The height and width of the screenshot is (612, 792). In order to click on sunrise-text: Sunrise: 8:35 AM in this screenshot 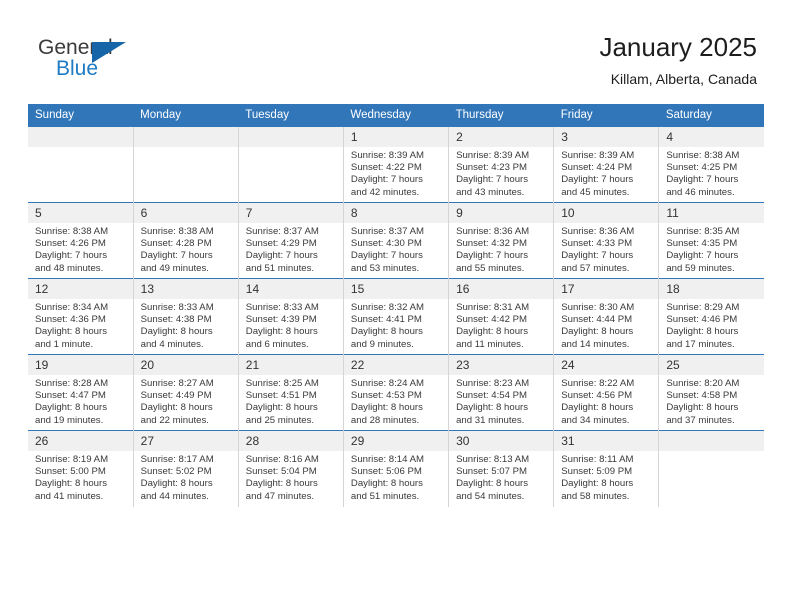, I will do `click(703, 231)`.